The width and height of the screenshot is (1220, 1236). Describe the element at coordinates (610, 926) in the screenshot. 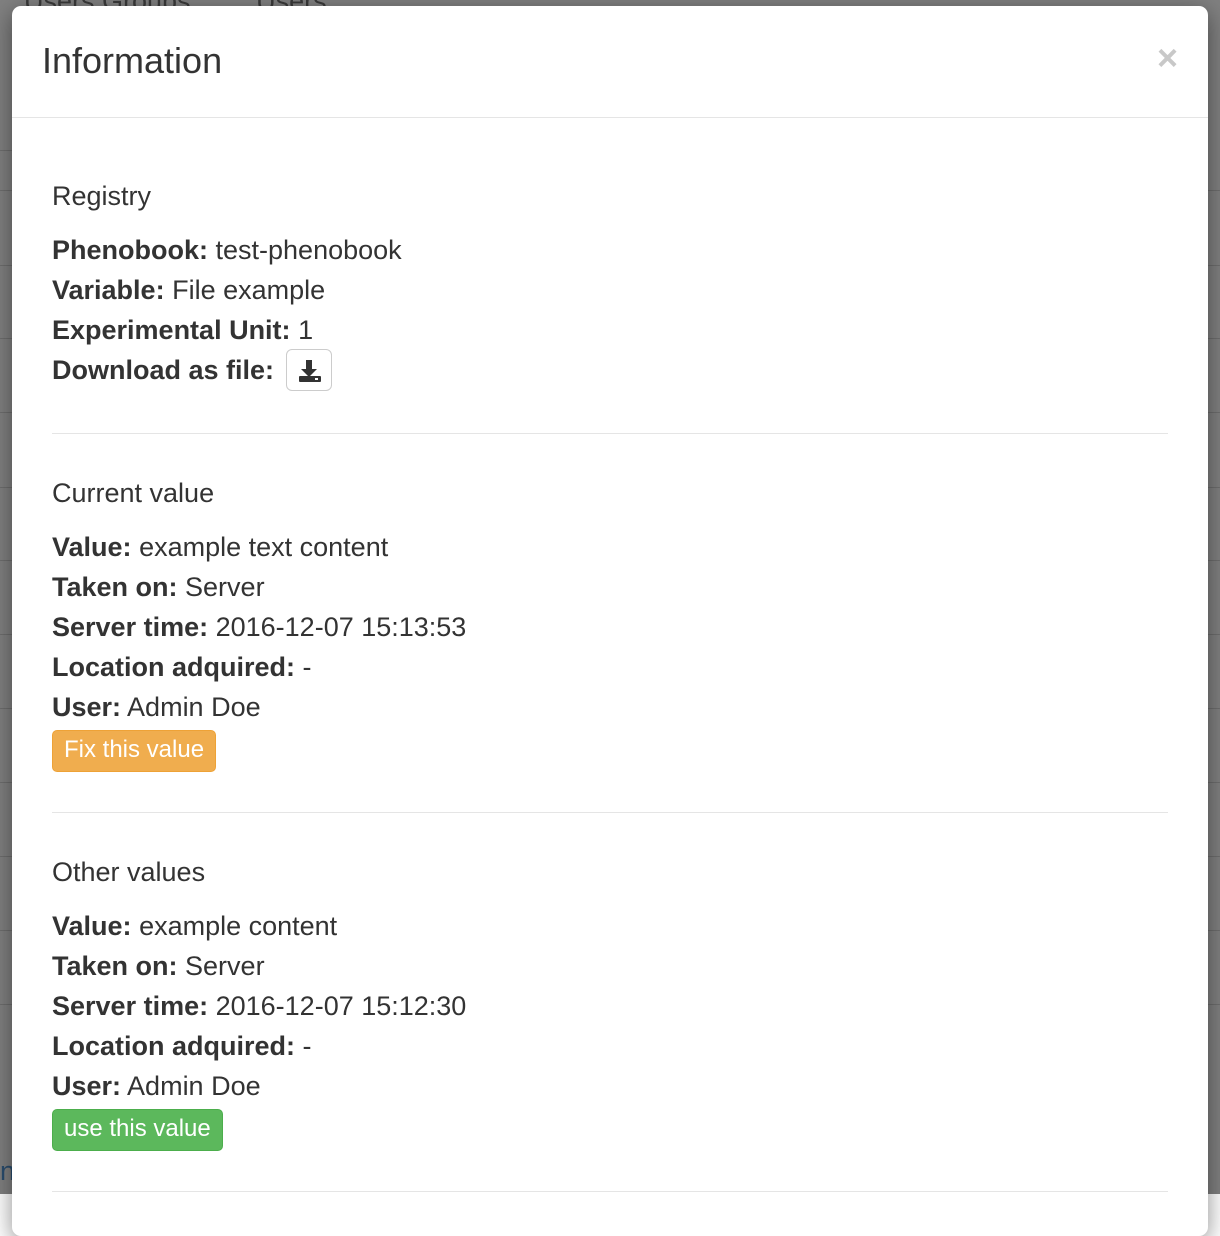

I see `value-field: Value: example content` at that location.